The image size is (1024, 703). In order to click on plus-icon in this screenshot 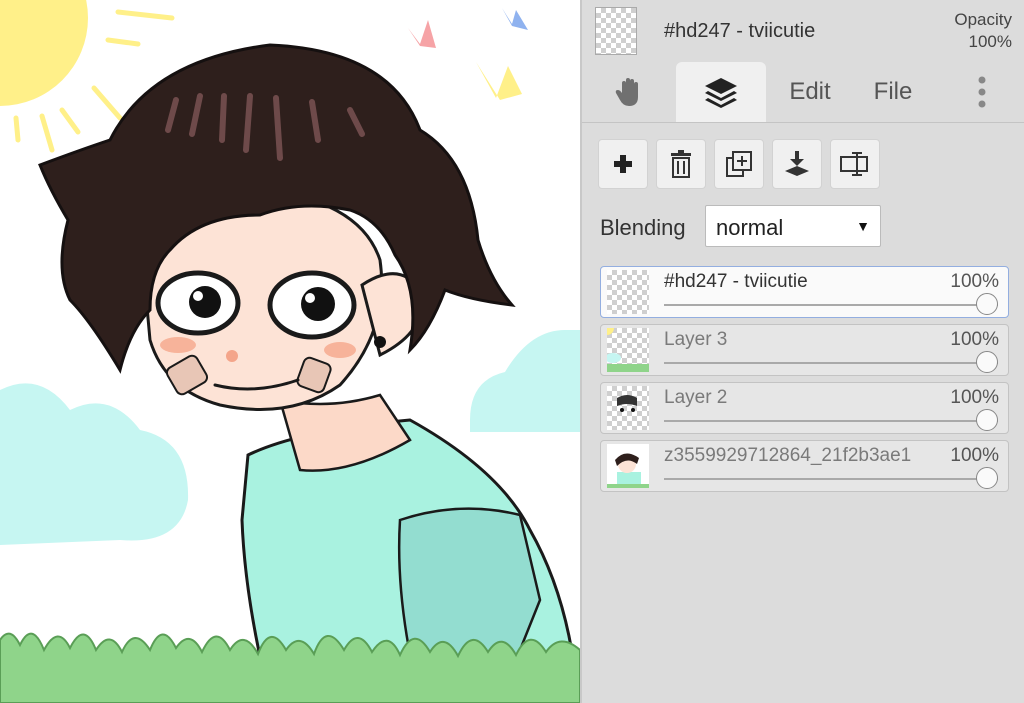, I will do `click(623, 164)`.